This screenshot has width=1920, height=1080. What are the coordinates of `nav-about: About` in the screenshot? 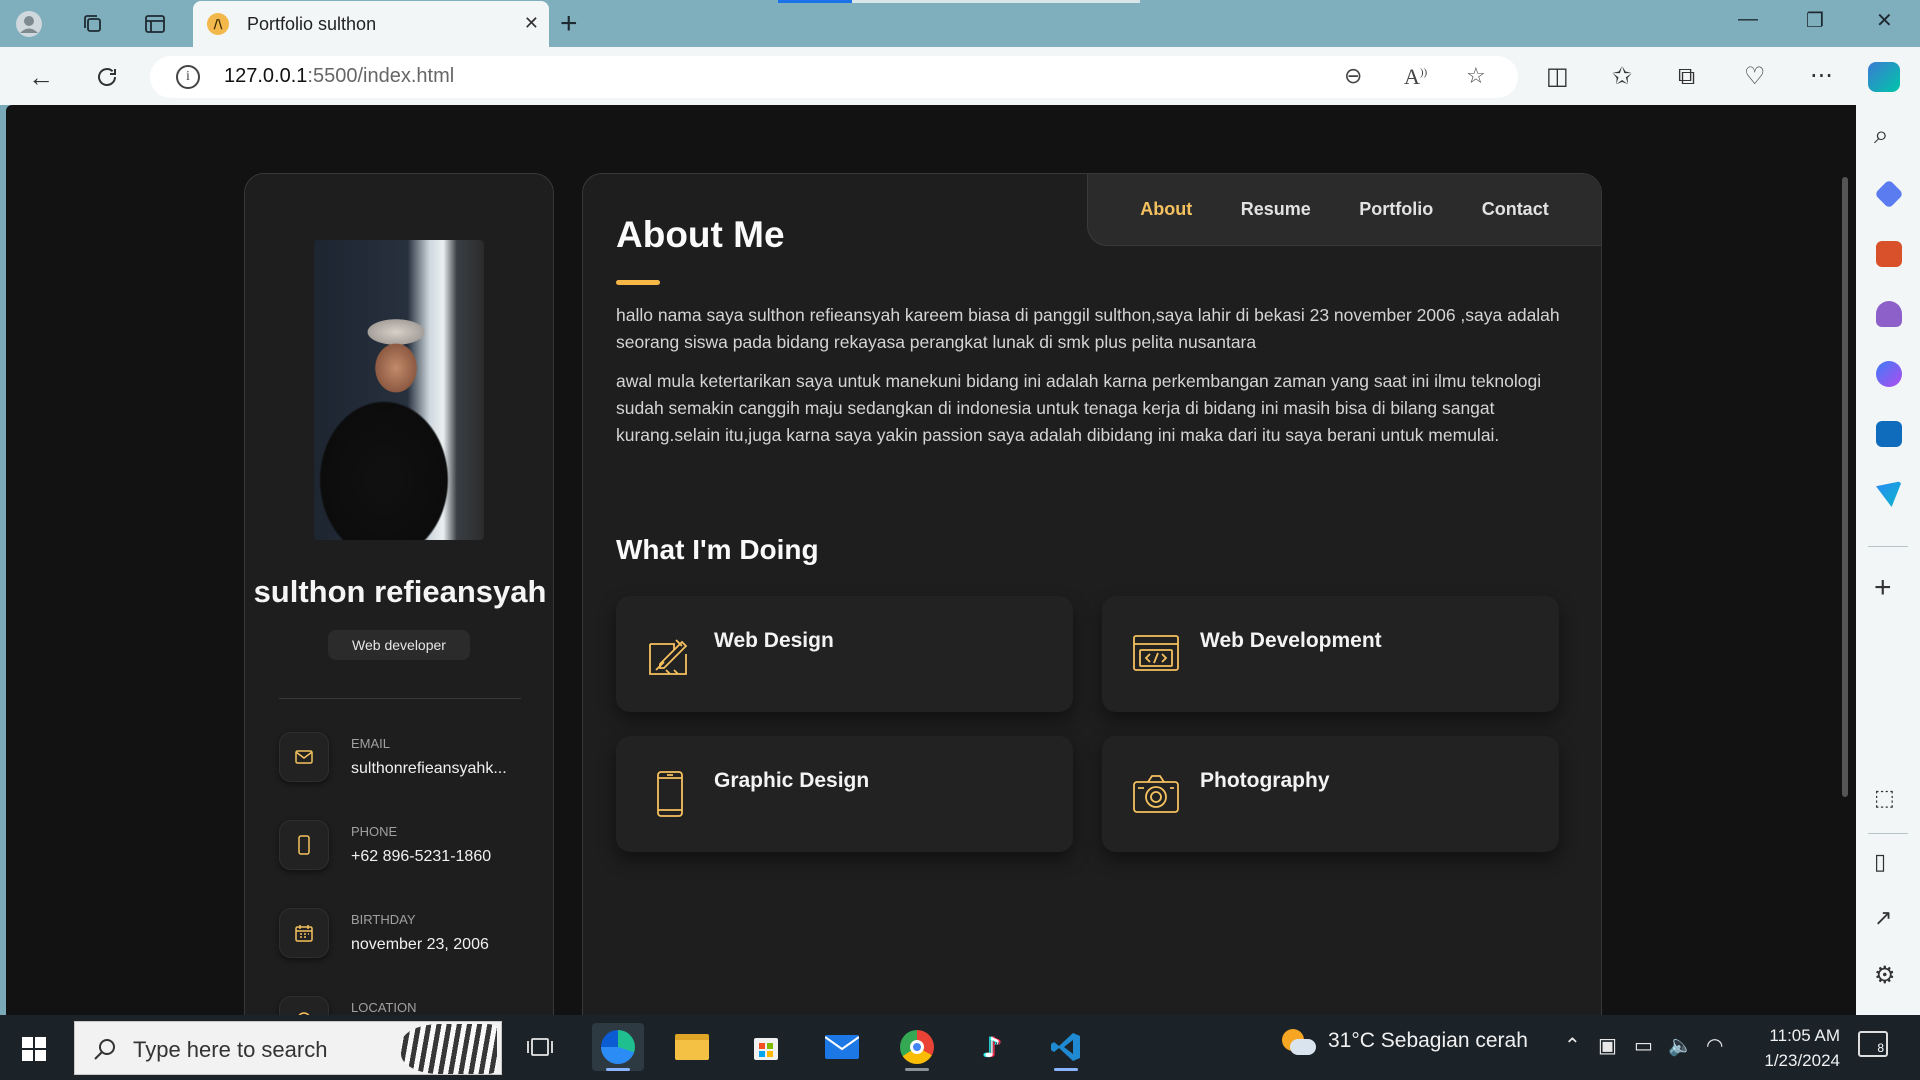 It's located at (1166, 209).